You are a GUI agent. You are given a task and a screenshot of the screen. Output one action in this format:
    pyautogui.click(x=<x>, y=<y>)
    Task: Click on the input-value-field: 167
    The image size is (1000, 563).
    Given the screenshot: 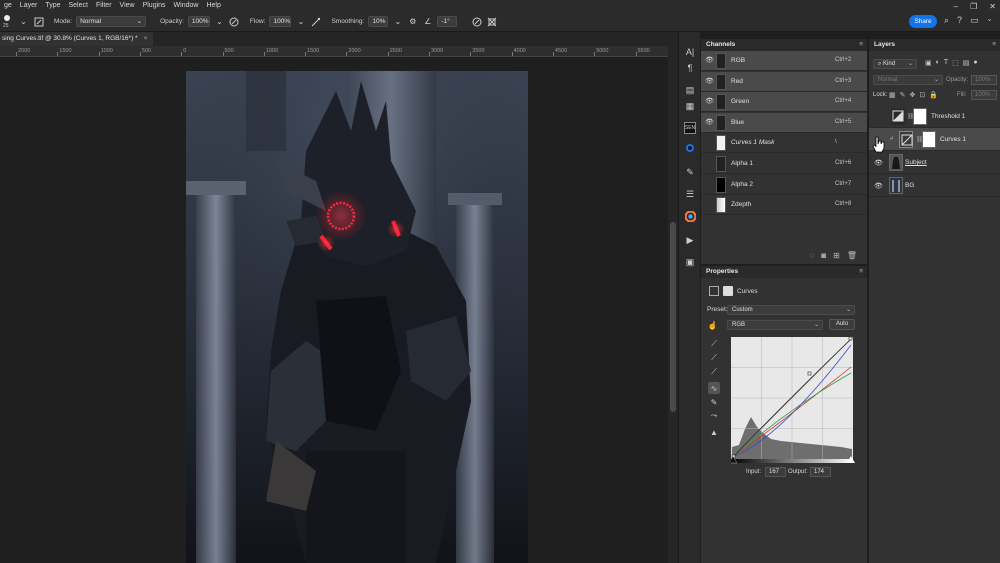 What is the action you would take?
    pyautogui.click(x=775, y=472)
    